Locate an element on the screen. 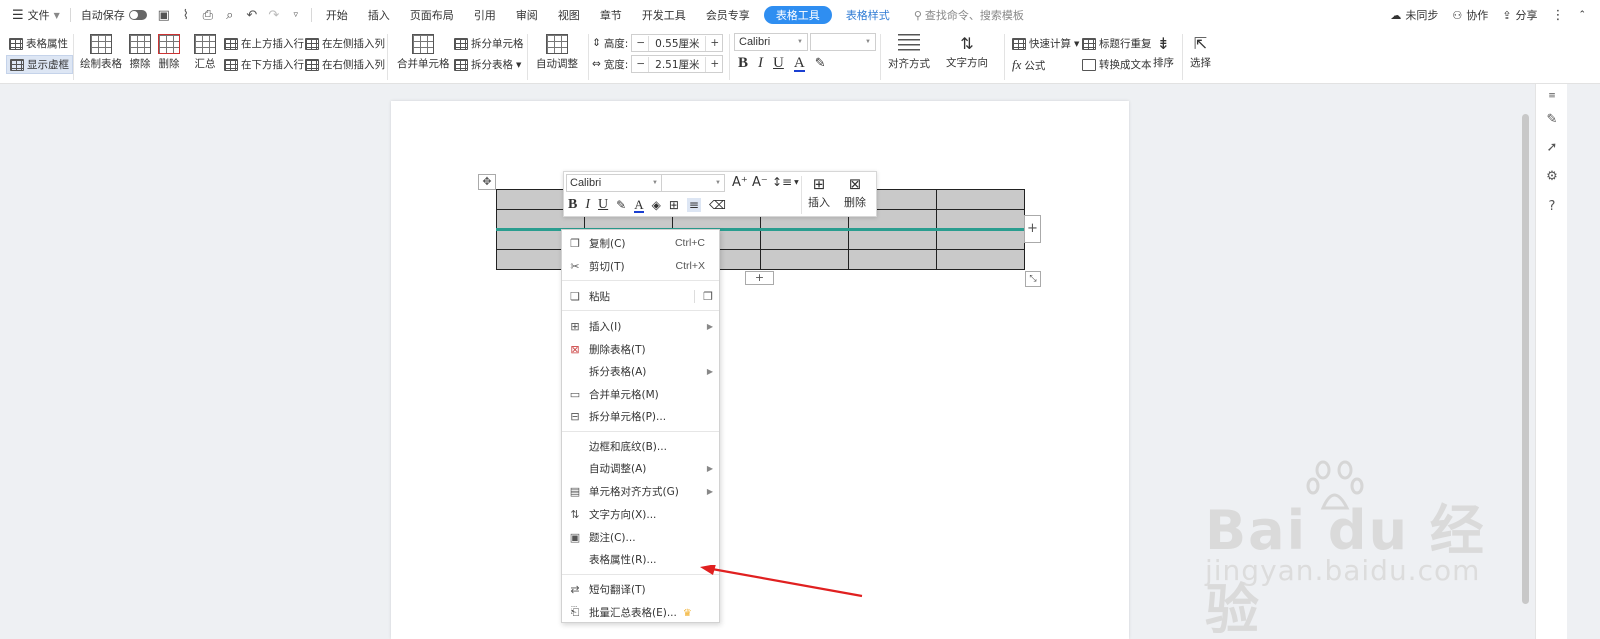 This screenshot has height=639, width=1600. to-text-button: 转换成文本 is located at coordinates (1117, 64).